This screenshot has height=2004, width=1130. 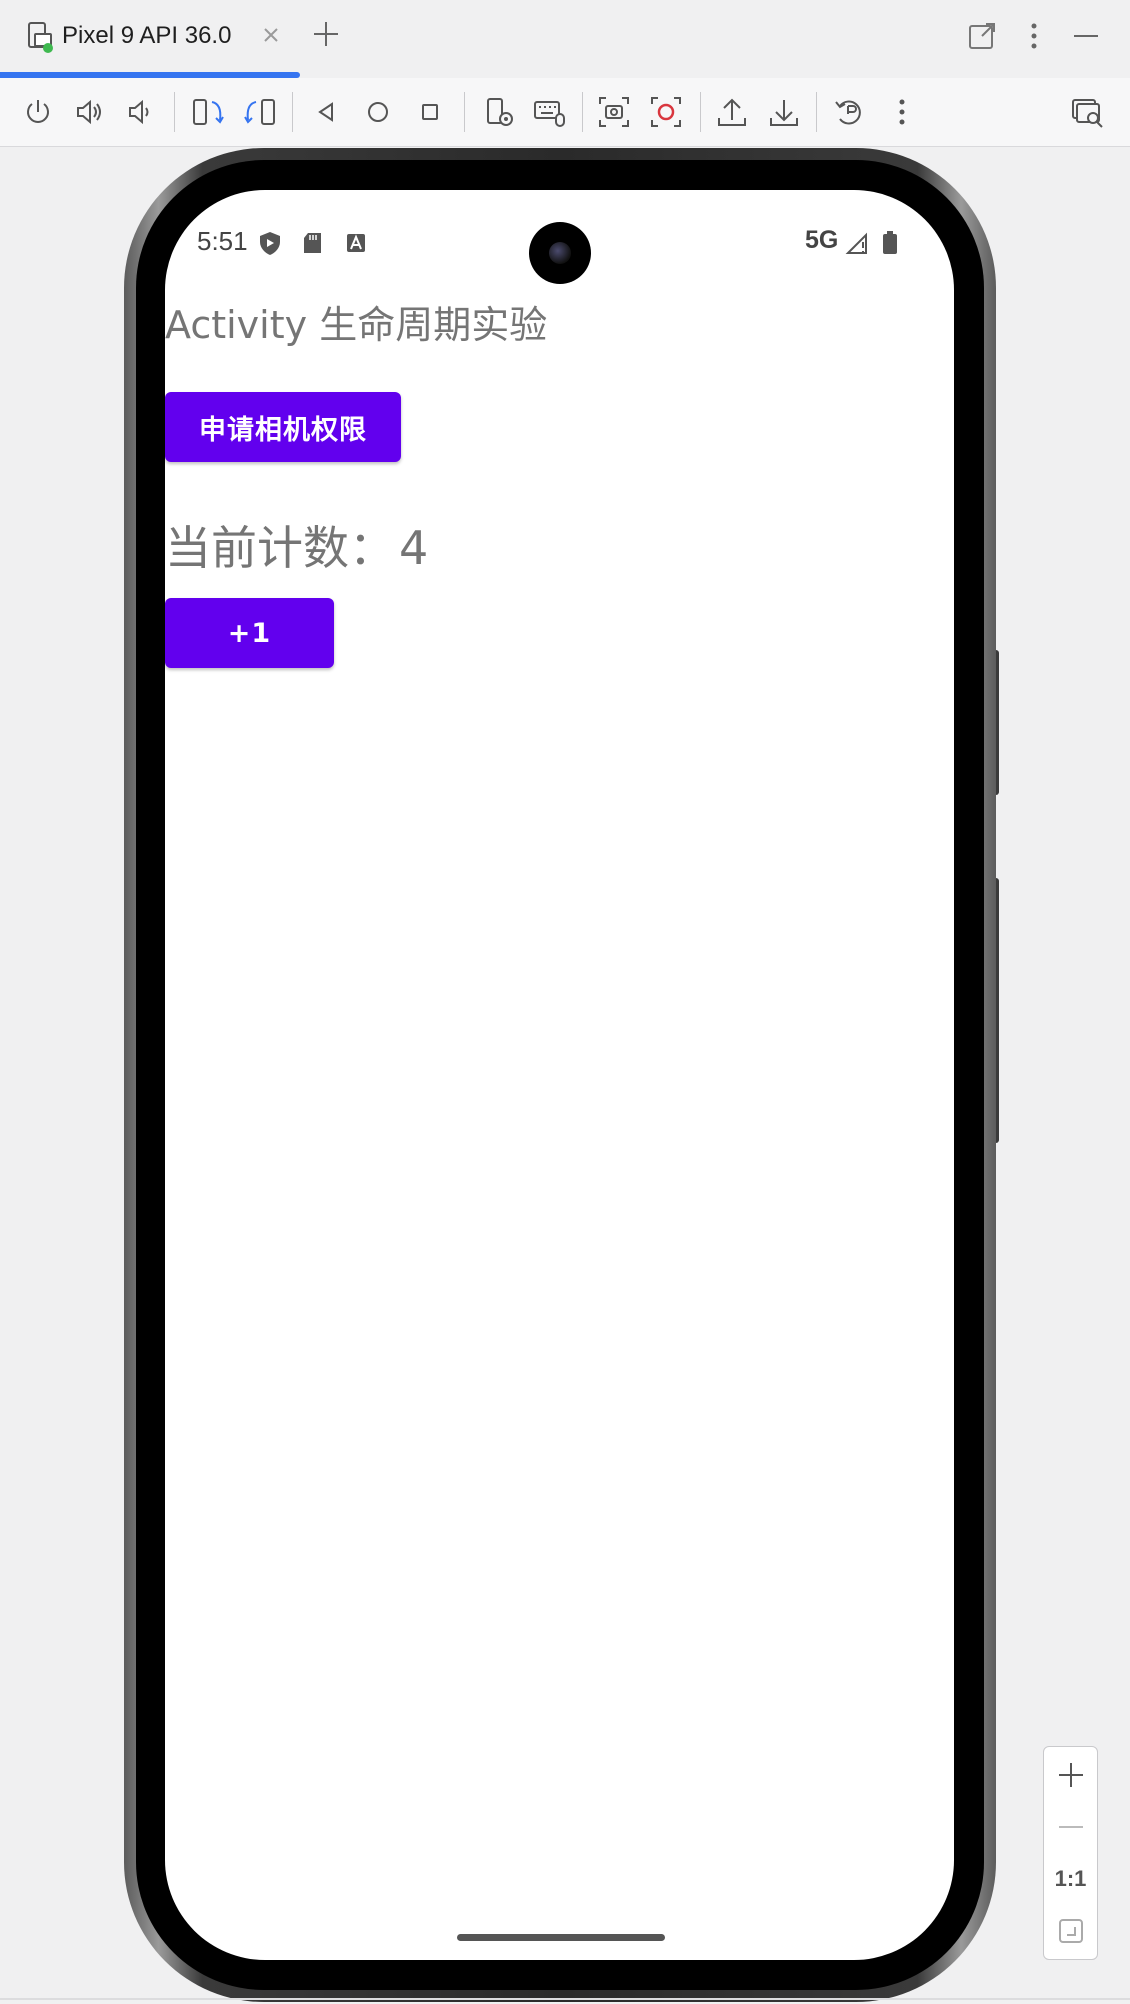 What do you see at coordinates (784, 112) in the screenshot?
I see `download-icon` at bounding box center [784, 112].